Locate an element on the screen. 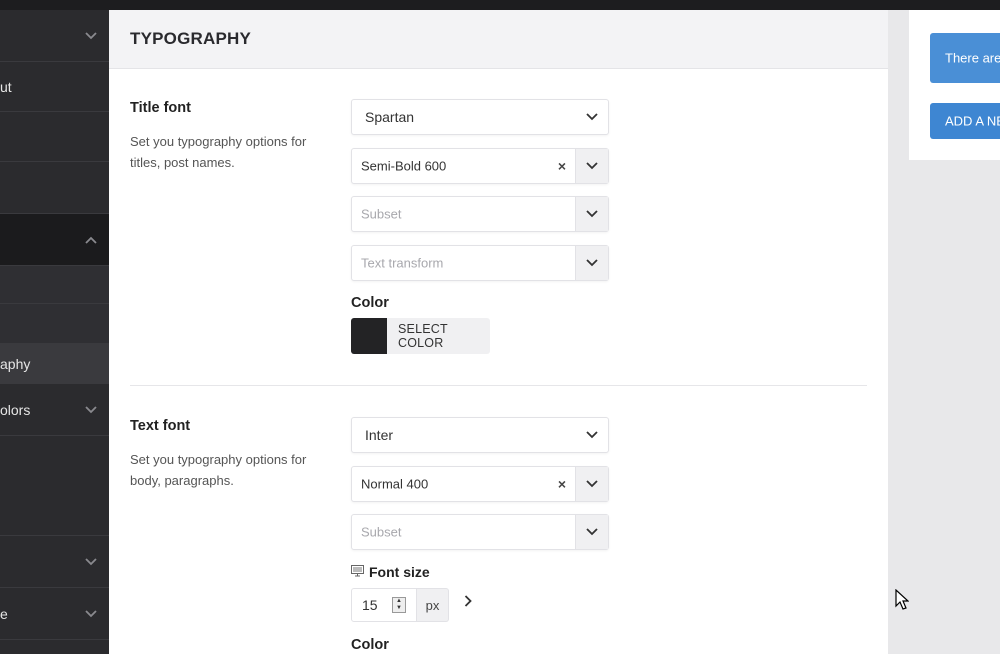  title-font-family-select: Spartan is located at coordinates (480, 117).